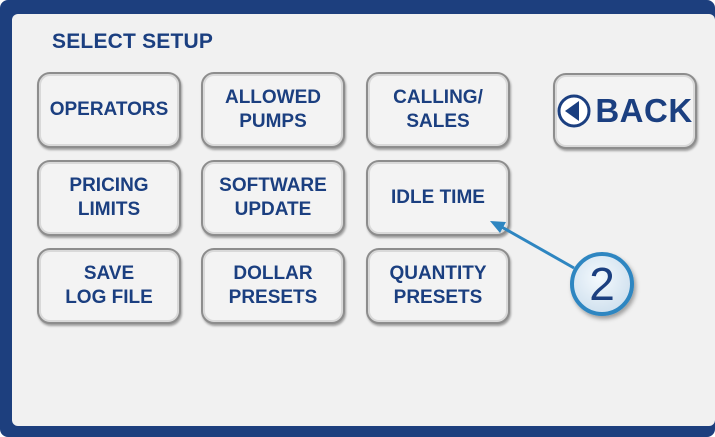 Image resolution: width=715 pixels, height=437 pixels. Describe the element at coordinates (273, 198) in the screenshot. I see `software-update-button: SOFTWARE UPDATE` at that location.